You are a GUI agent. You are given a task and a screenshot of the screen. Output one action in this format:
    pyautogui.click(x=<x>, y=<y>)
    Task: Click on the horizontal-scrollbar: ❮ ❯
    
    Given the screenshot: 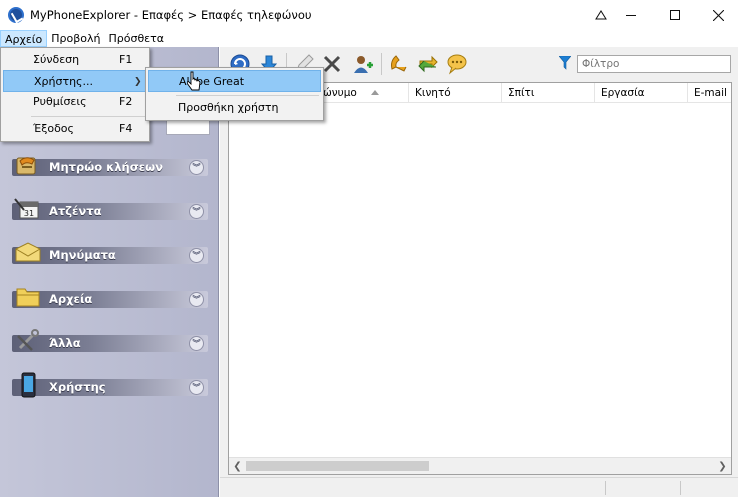 What is the action you would take?
    pyautogui.click(x=480, y=465)
    